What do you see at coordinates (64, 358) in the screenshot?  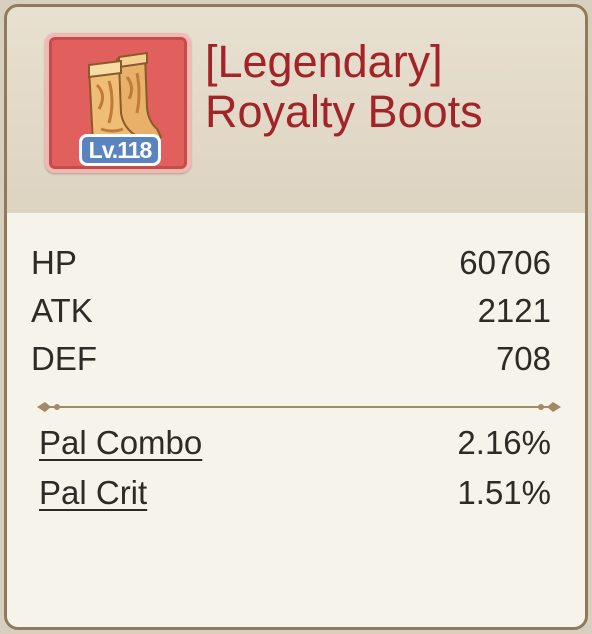 I see `stat-label: DEF` at bounding box center [64, 358].